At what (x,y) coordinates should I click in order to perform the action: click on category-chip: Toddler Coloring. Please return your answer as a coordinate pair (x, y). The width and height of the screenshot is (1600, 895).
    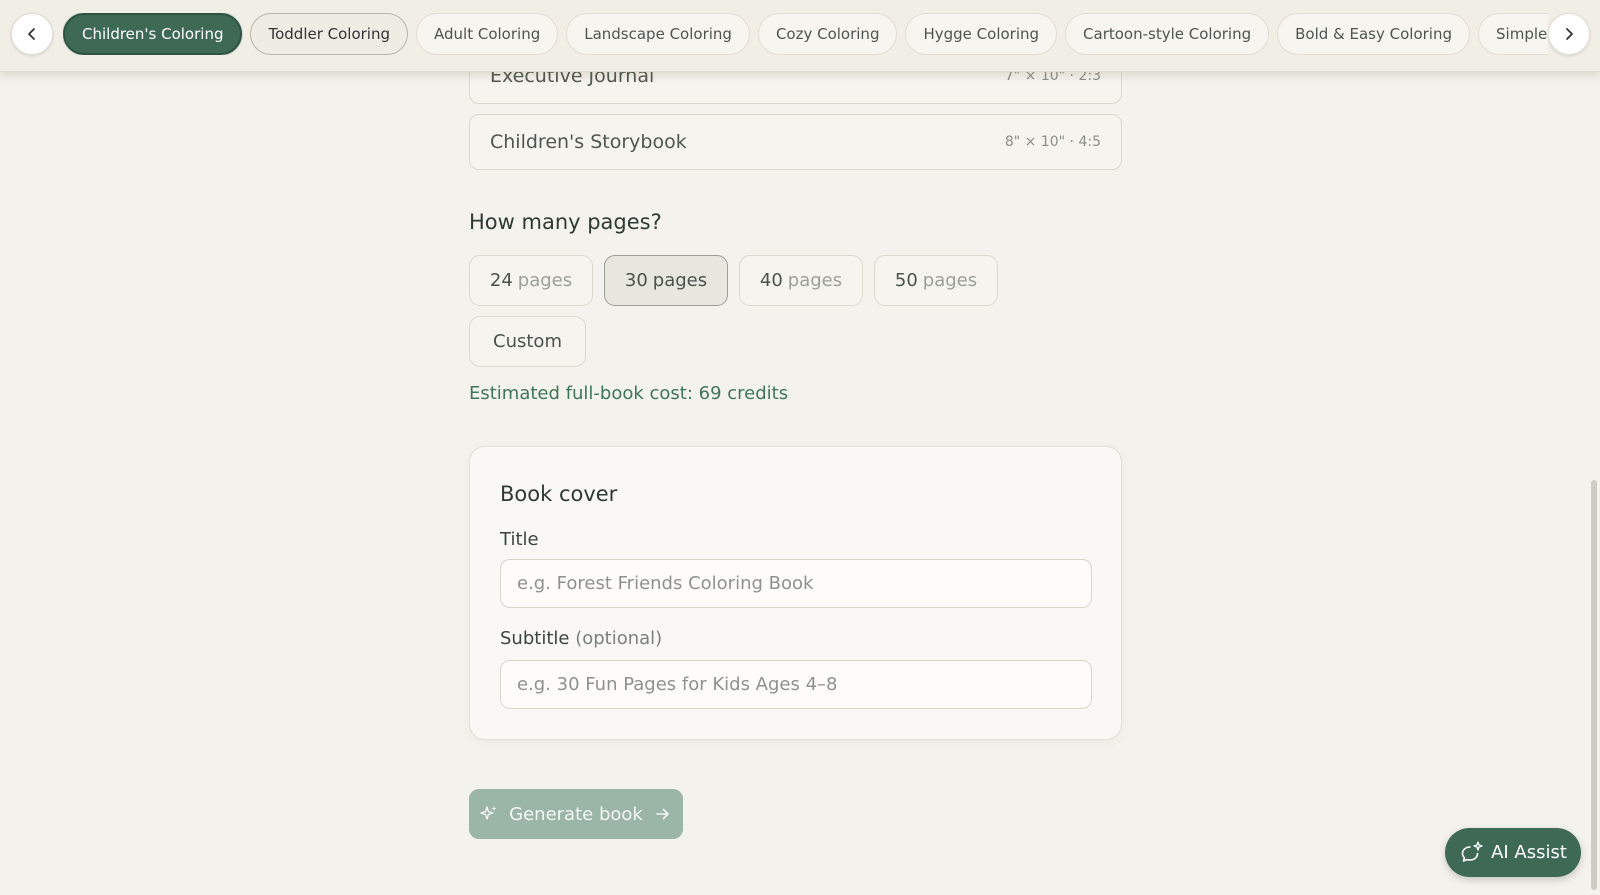
    Looking at the image, I should click on (329, 34).